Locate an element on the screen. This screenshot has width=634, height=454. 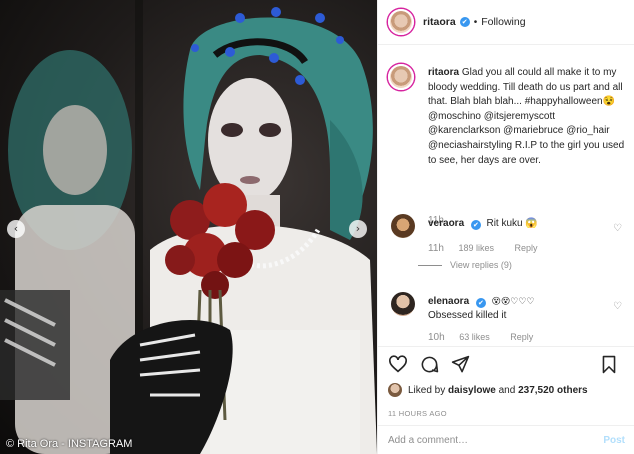
view-replies-divider is located at coordinates (430, 265).